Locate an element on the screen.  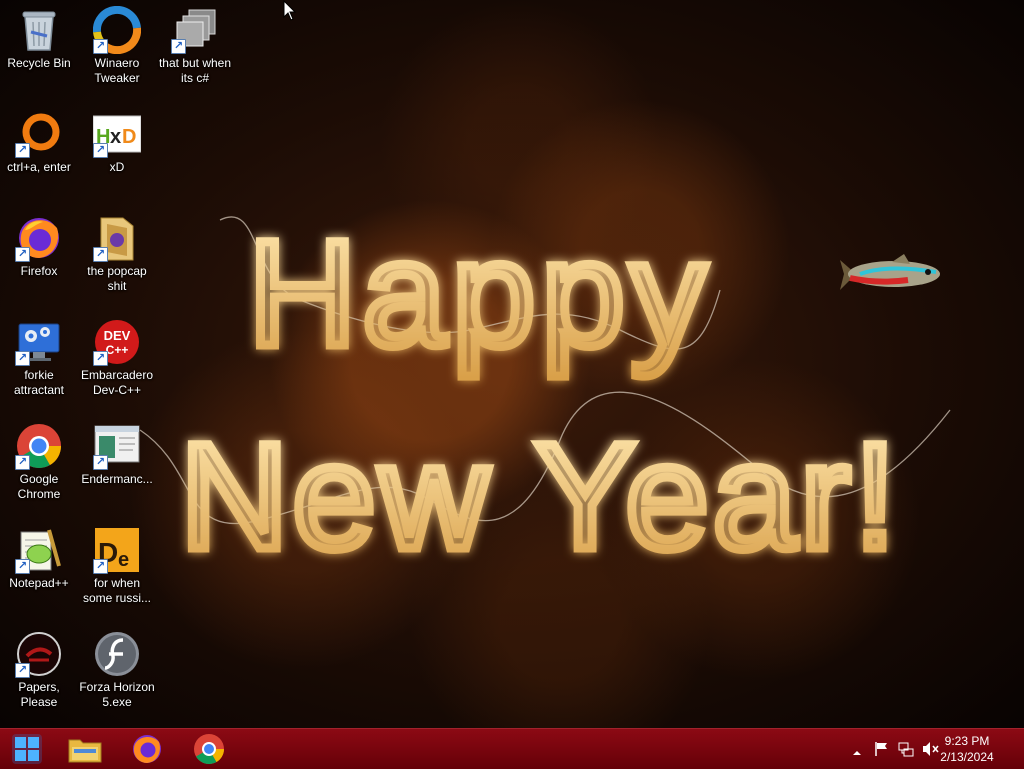
desktop-icon-label: Google Chrome is located at coordinates (39, 486).